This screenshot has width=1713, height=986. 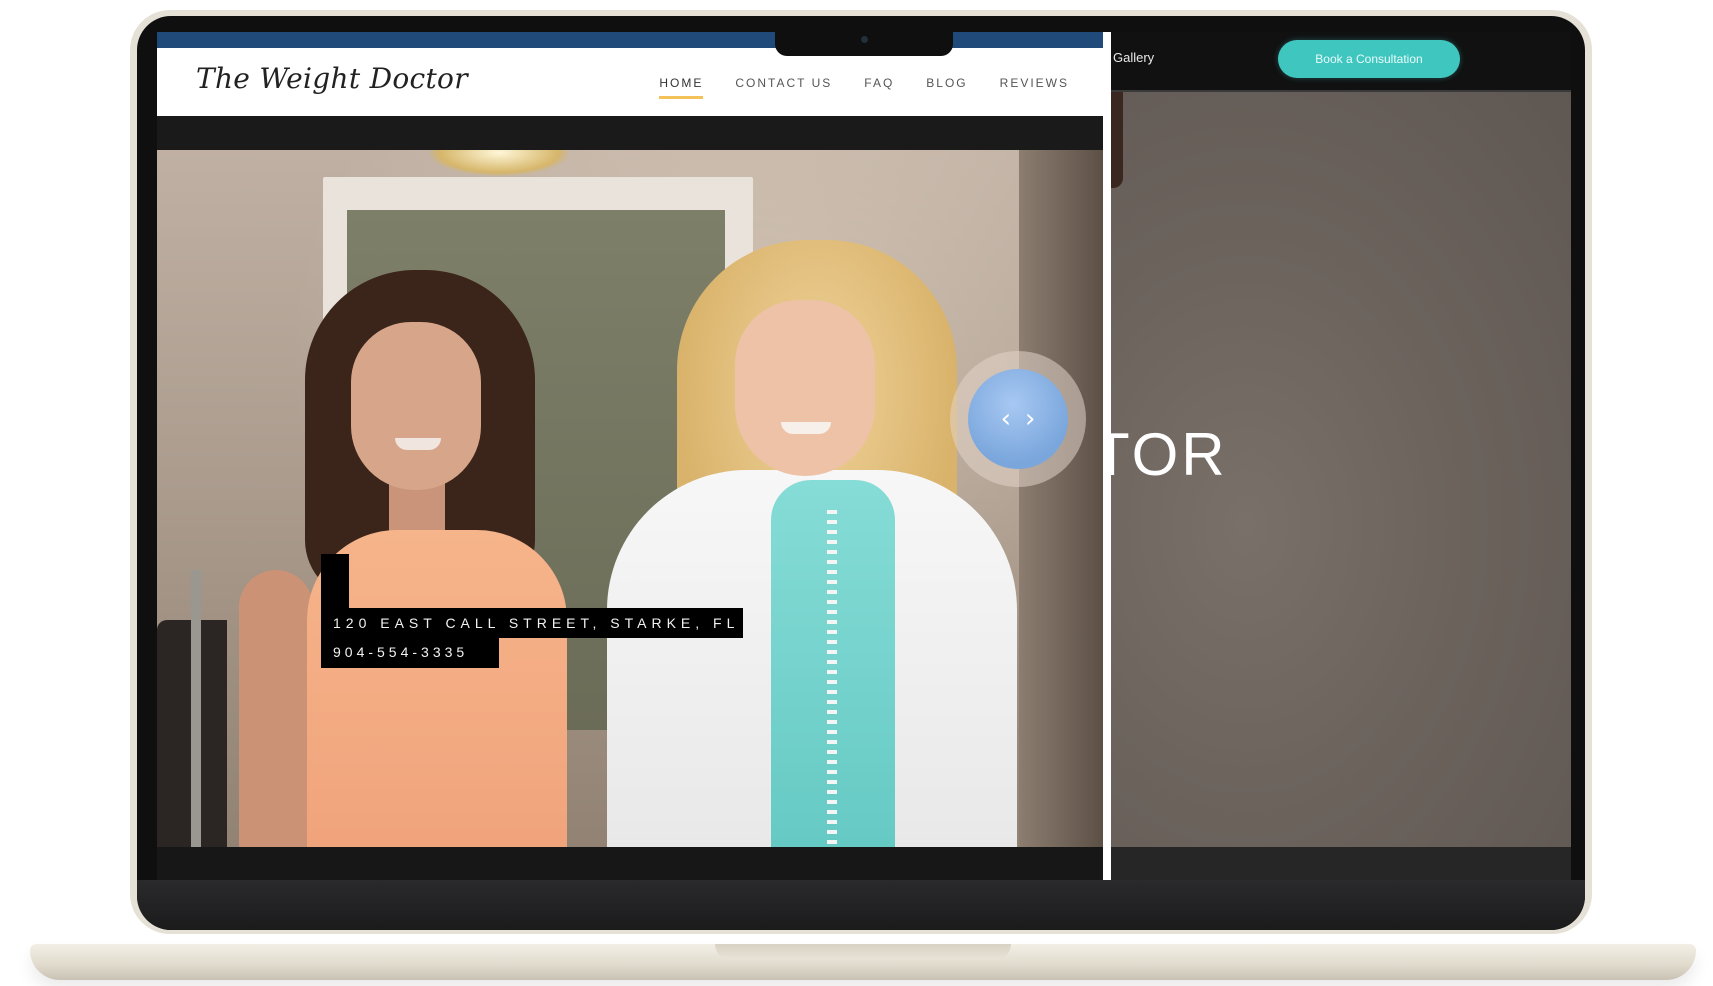 I want to click on screen-bottom-bar, so click(x=632, y=863).